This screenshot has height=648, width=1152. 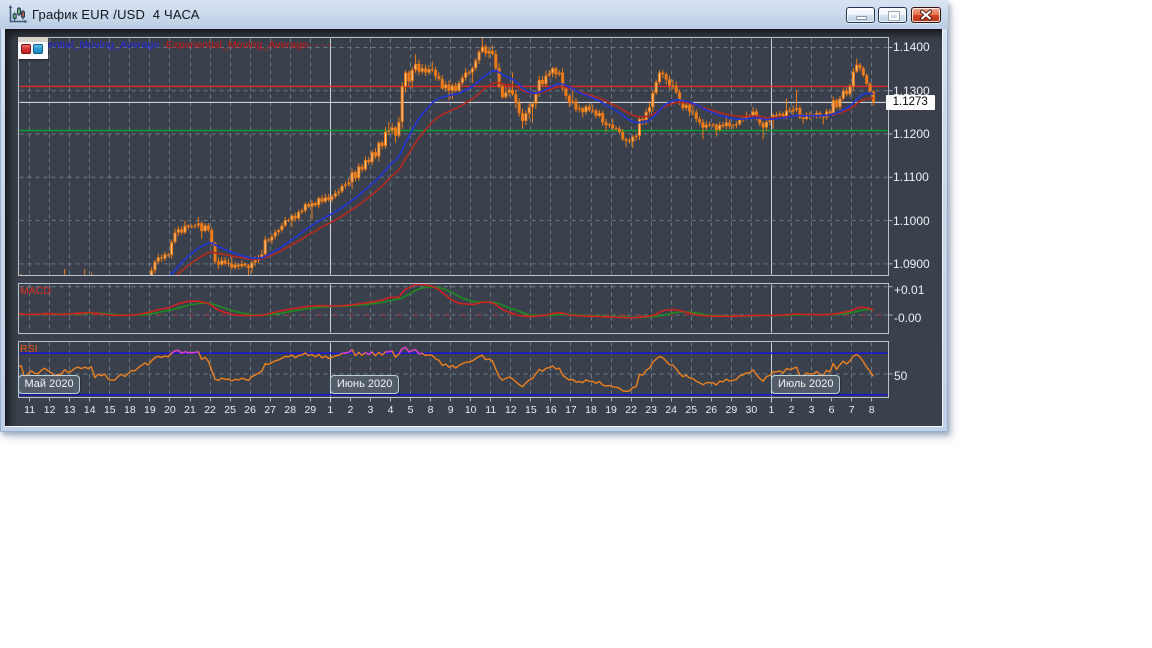 What do you see at coordinates (510, 410) in the screenshot?
I see `date-axis-label: 12` at bounding box center [510, 410].